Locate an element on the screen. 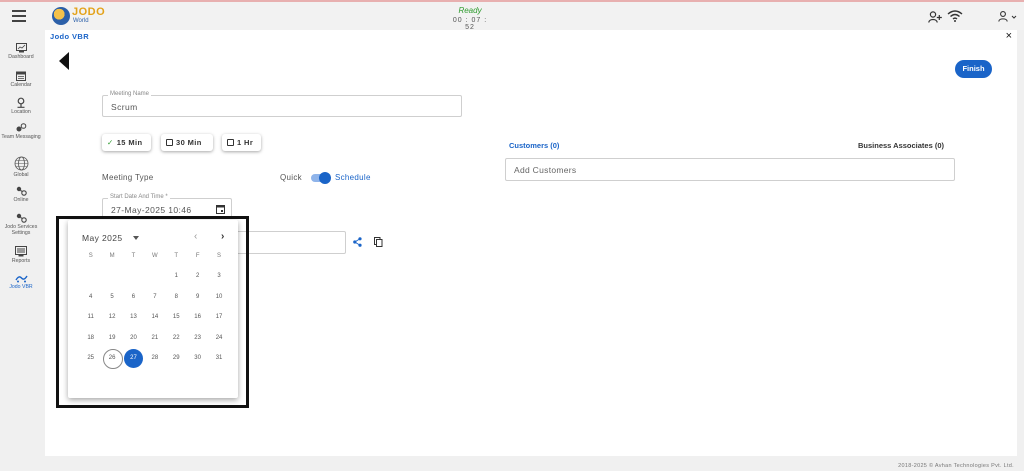 The height and width of the screenshot is (471, 1024). calendar-day: 28 is located at coordinates (154, 358).